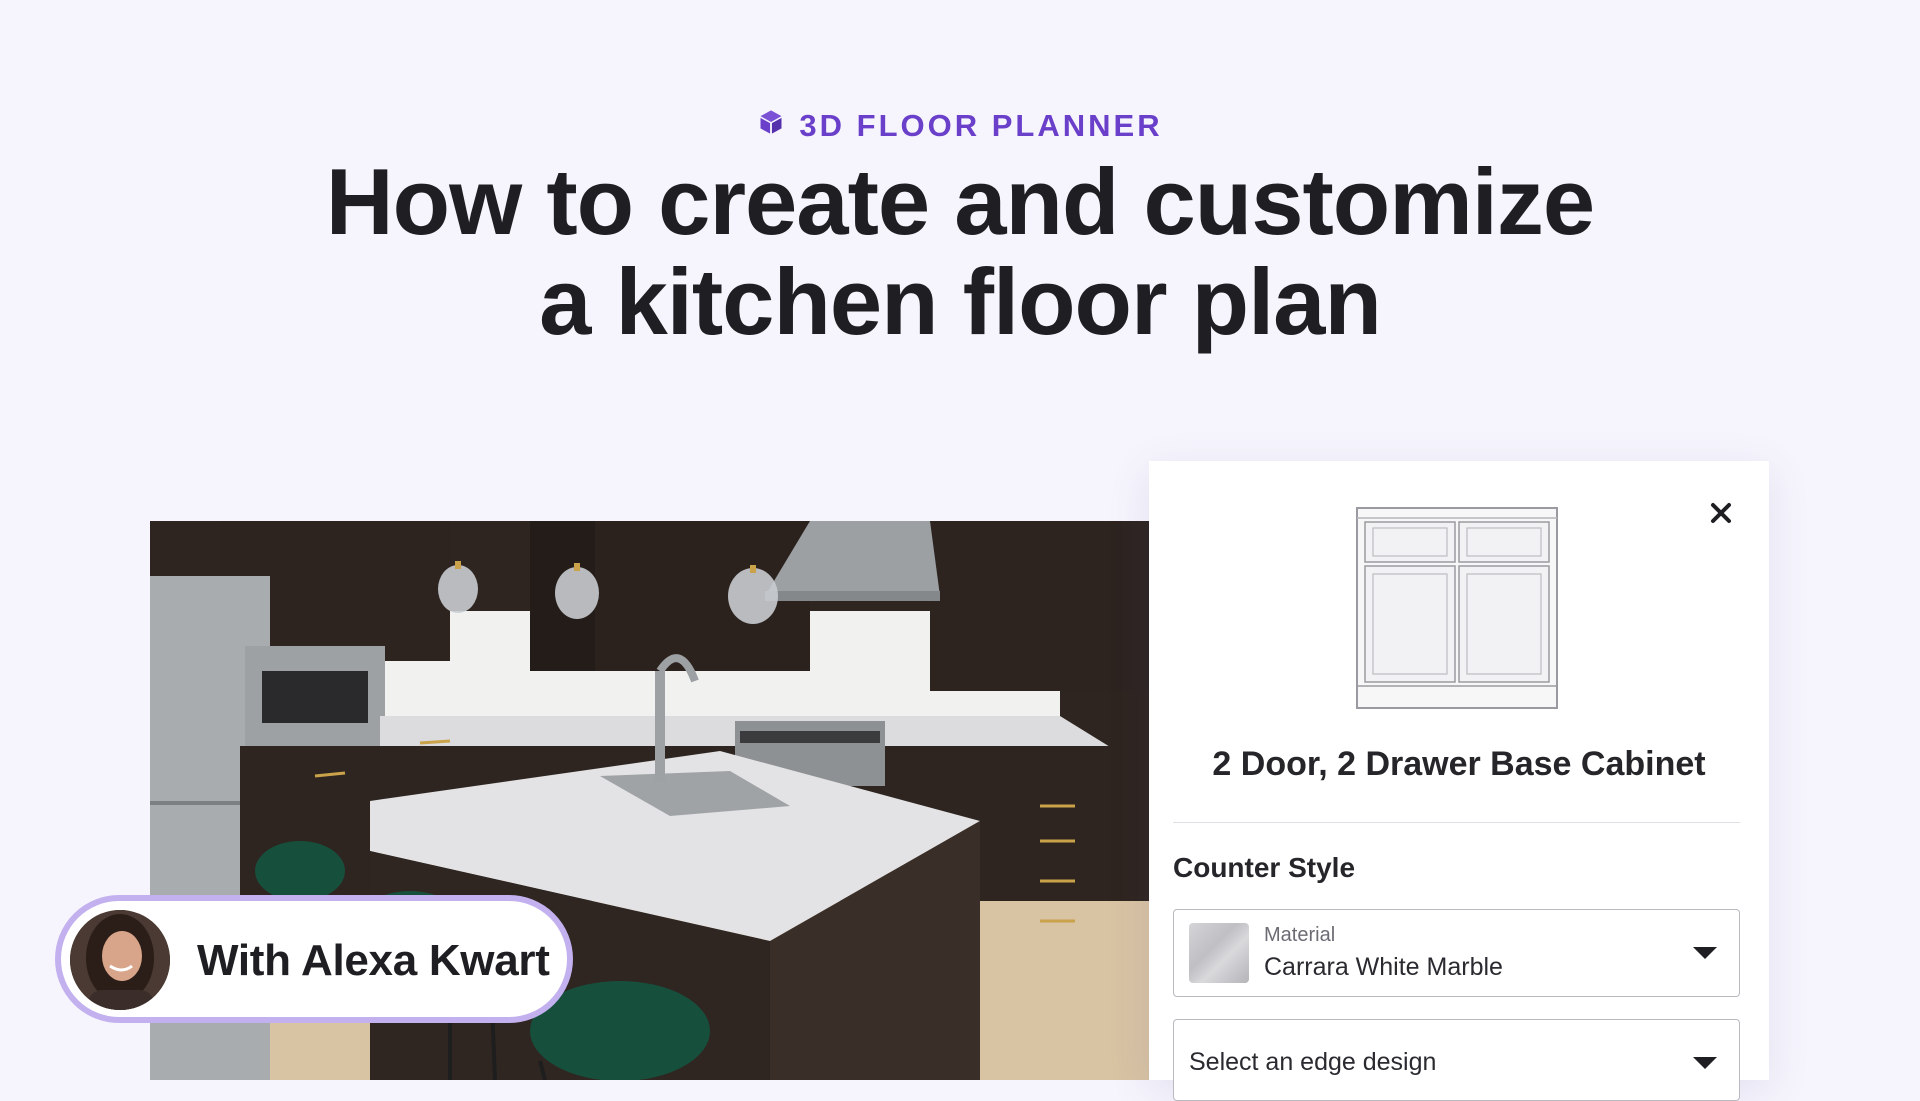  Describe the element at coordinates (1383, 967) in the screenshot. I see `material-value: Carrara White Marble` at that location.